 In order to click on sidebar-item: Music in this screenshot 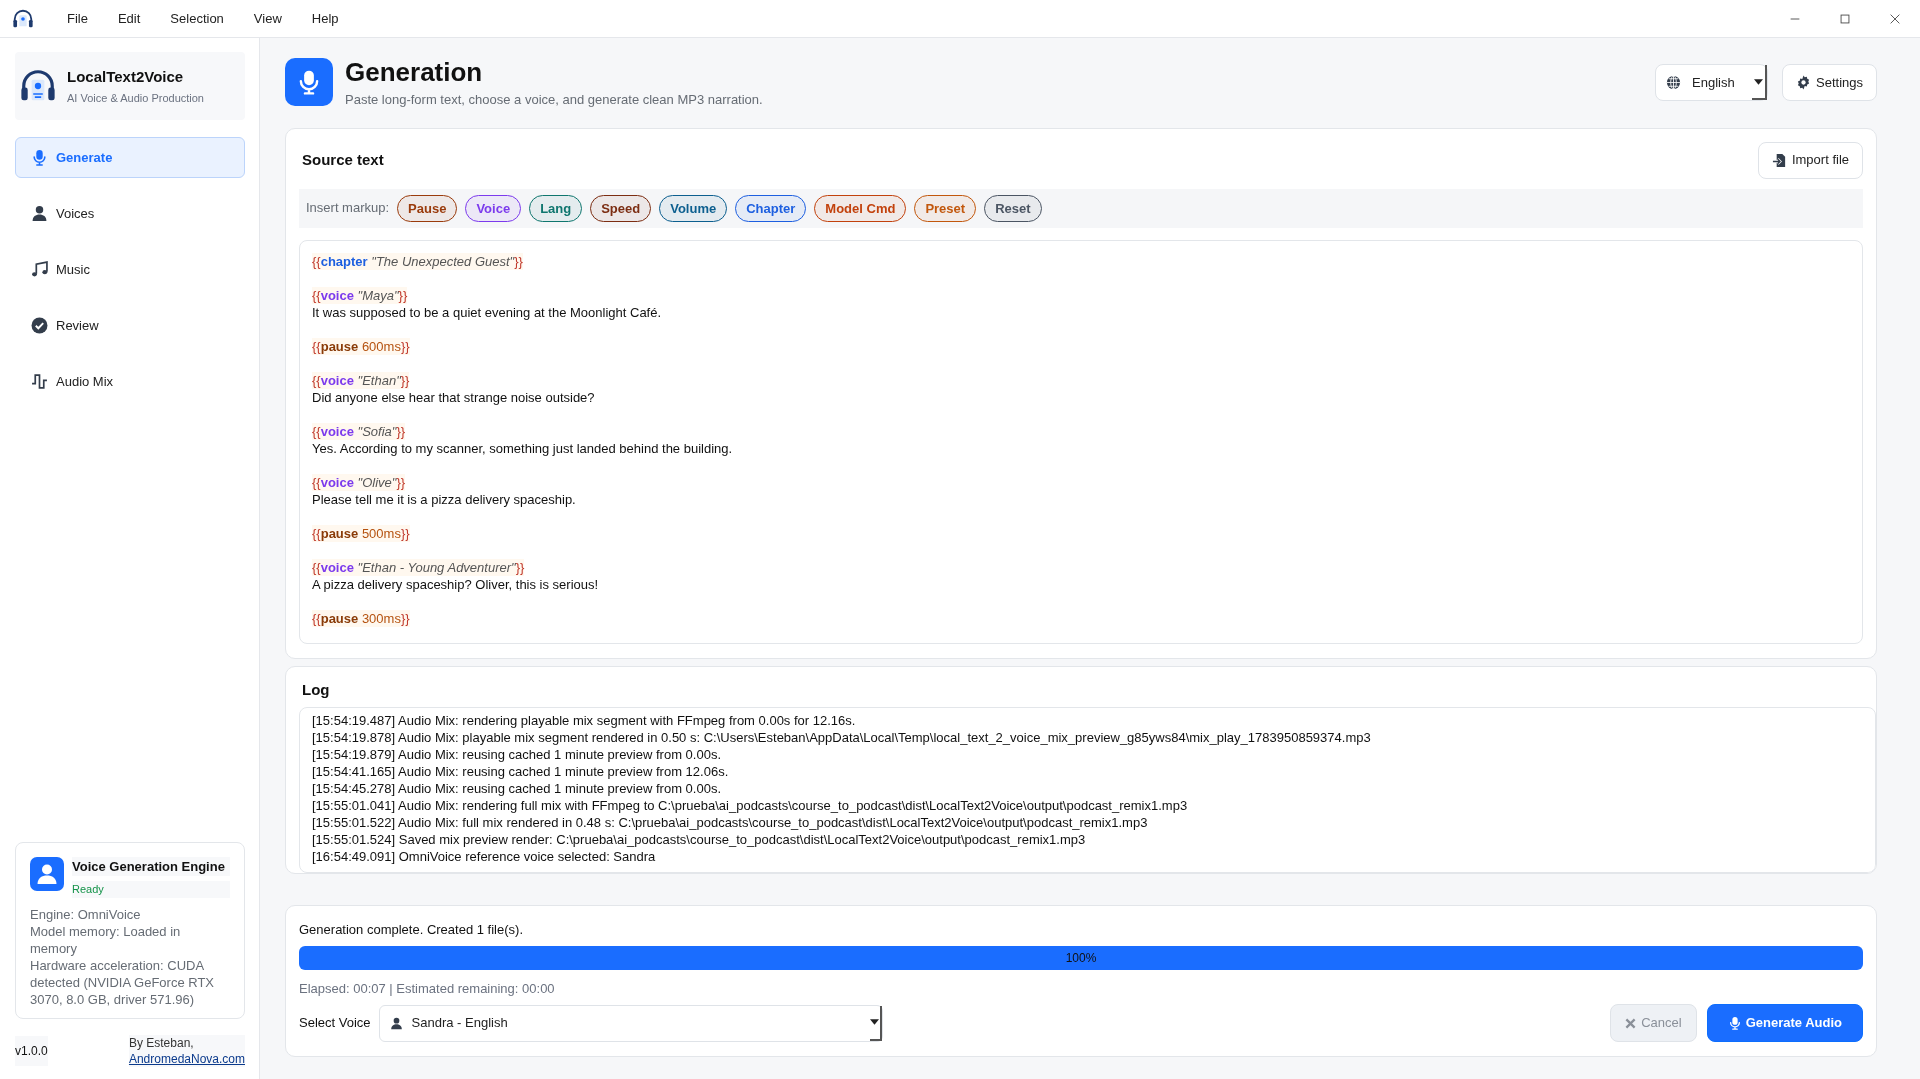, I will do `click(130, 269)`.